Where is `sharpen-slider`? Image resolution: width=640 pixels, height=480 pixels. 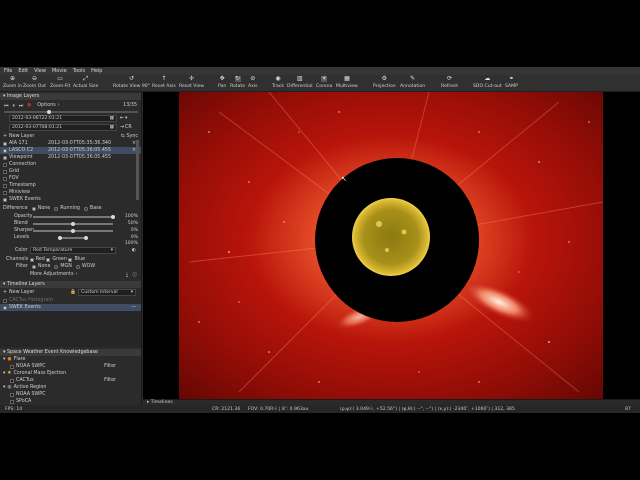 sharpen-slider is located at coordinates (73, 231).